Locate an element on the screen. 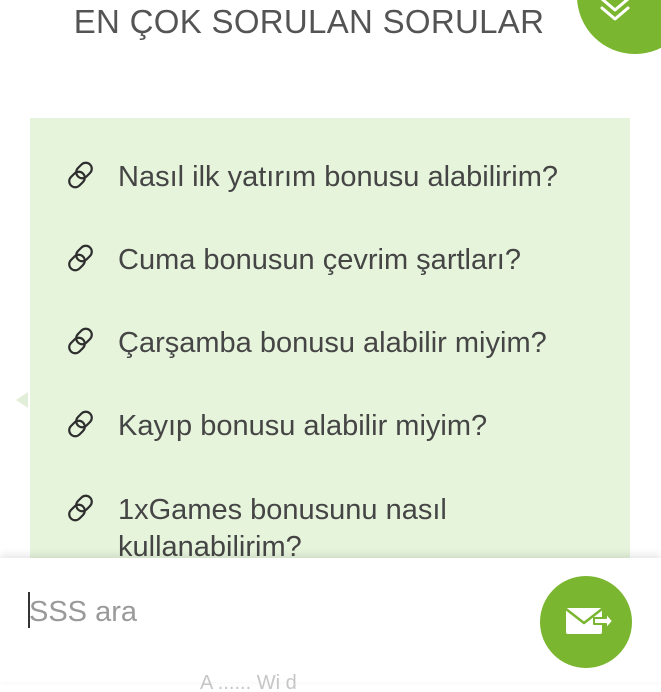 The image size is (661, 692). faq-item-label: 1xGames bonusunu nasıl kullanabilirim? is located at coordinates (282, 528).